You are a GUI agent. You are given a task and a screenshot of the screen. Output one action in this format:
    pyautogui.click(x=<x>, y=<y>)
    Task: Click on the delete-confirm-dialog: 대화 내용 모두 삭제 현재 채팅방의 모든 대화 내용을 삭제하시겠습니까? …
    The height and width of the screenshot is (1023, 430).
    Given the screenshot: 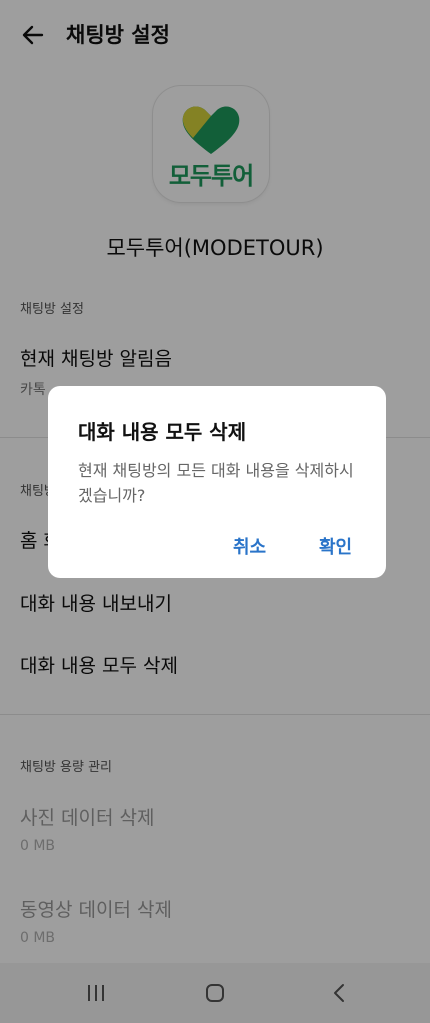 What is the action you would take?
    pyautogui.click(x=217, y=482)
    